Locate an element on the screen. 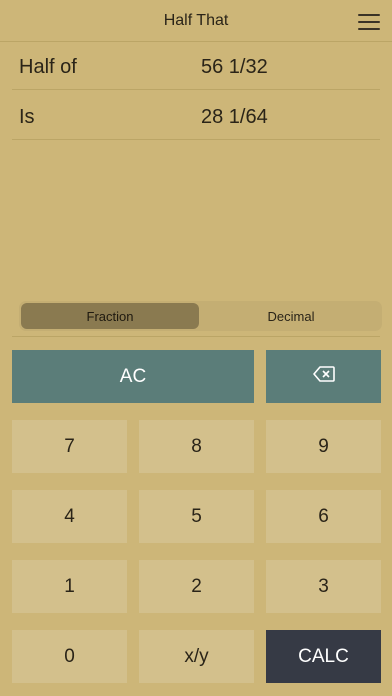 This screenshot has height=696, width=392. digit-1-button: 1 is located at coordinates (69, 586).